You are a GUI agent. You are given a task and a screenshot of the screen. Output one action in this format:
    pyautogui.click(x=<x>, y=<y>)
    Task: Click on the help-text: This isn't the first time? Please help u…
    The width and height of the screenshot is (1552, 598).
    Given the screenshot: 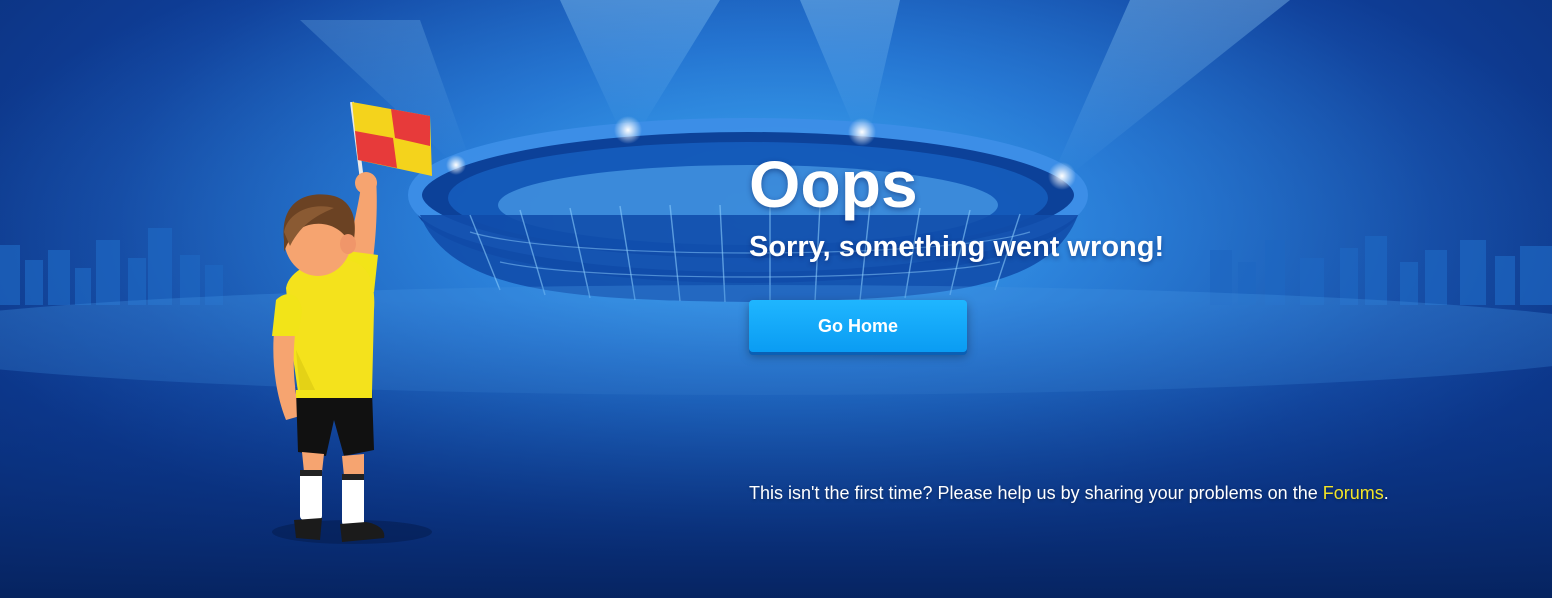 What is the action you would take?
    pyautogui.click(x=1036, y=493)
    